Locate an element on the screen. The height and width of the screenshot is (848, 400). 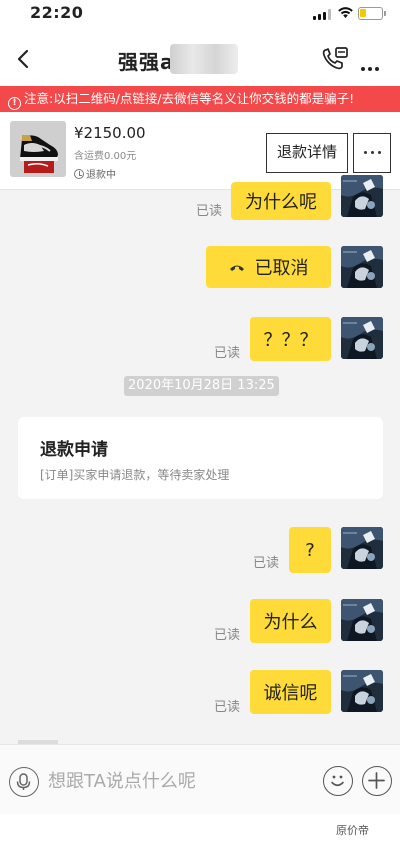
battery-icon is located at coordinates (372, 13).